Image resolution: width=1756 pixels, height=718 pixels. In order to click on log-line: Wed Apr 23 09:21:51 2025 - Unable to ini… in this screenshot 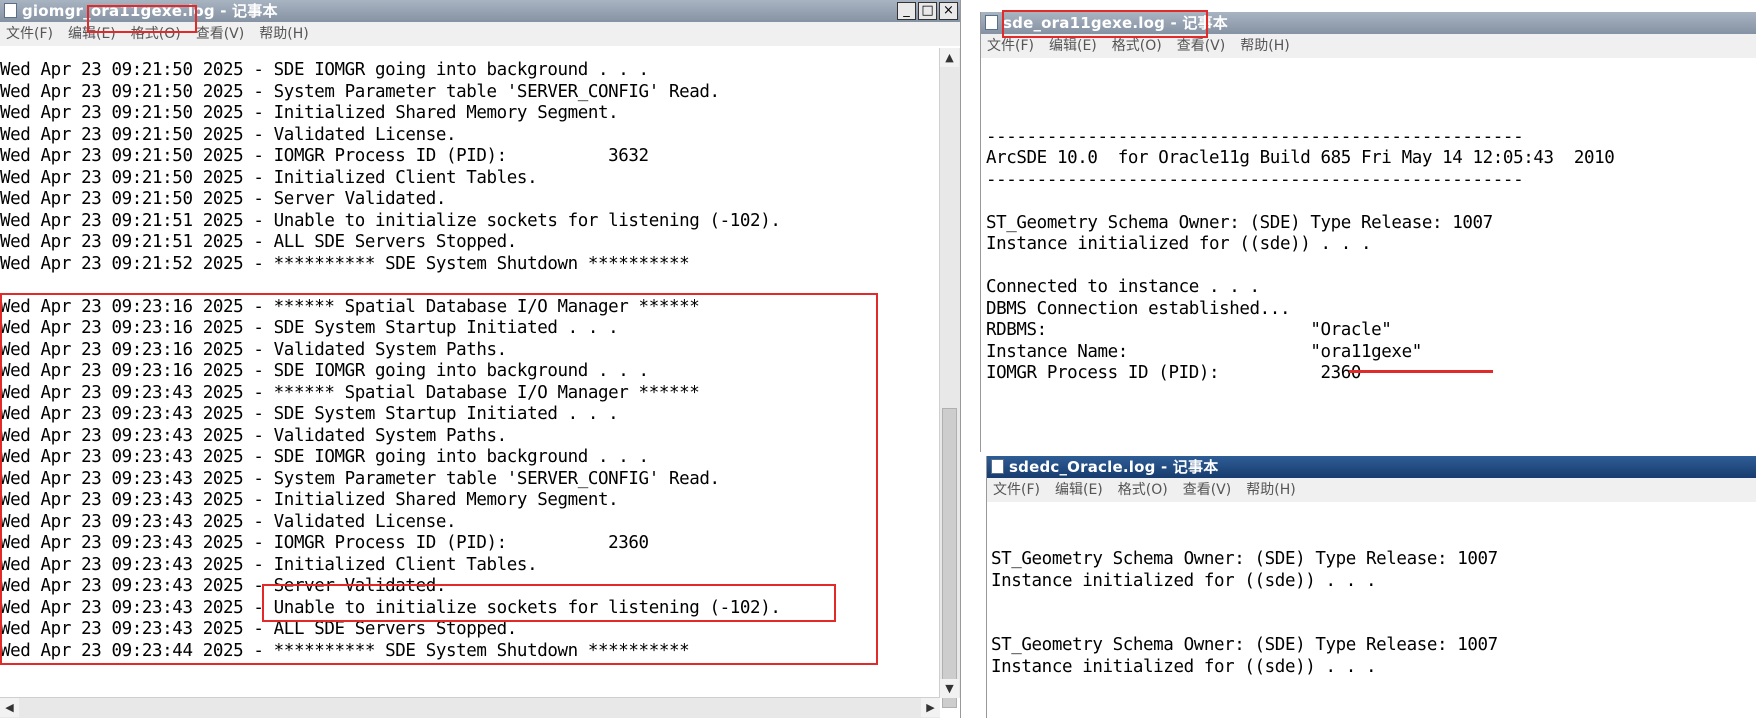, I will do `click(390, 220)`.